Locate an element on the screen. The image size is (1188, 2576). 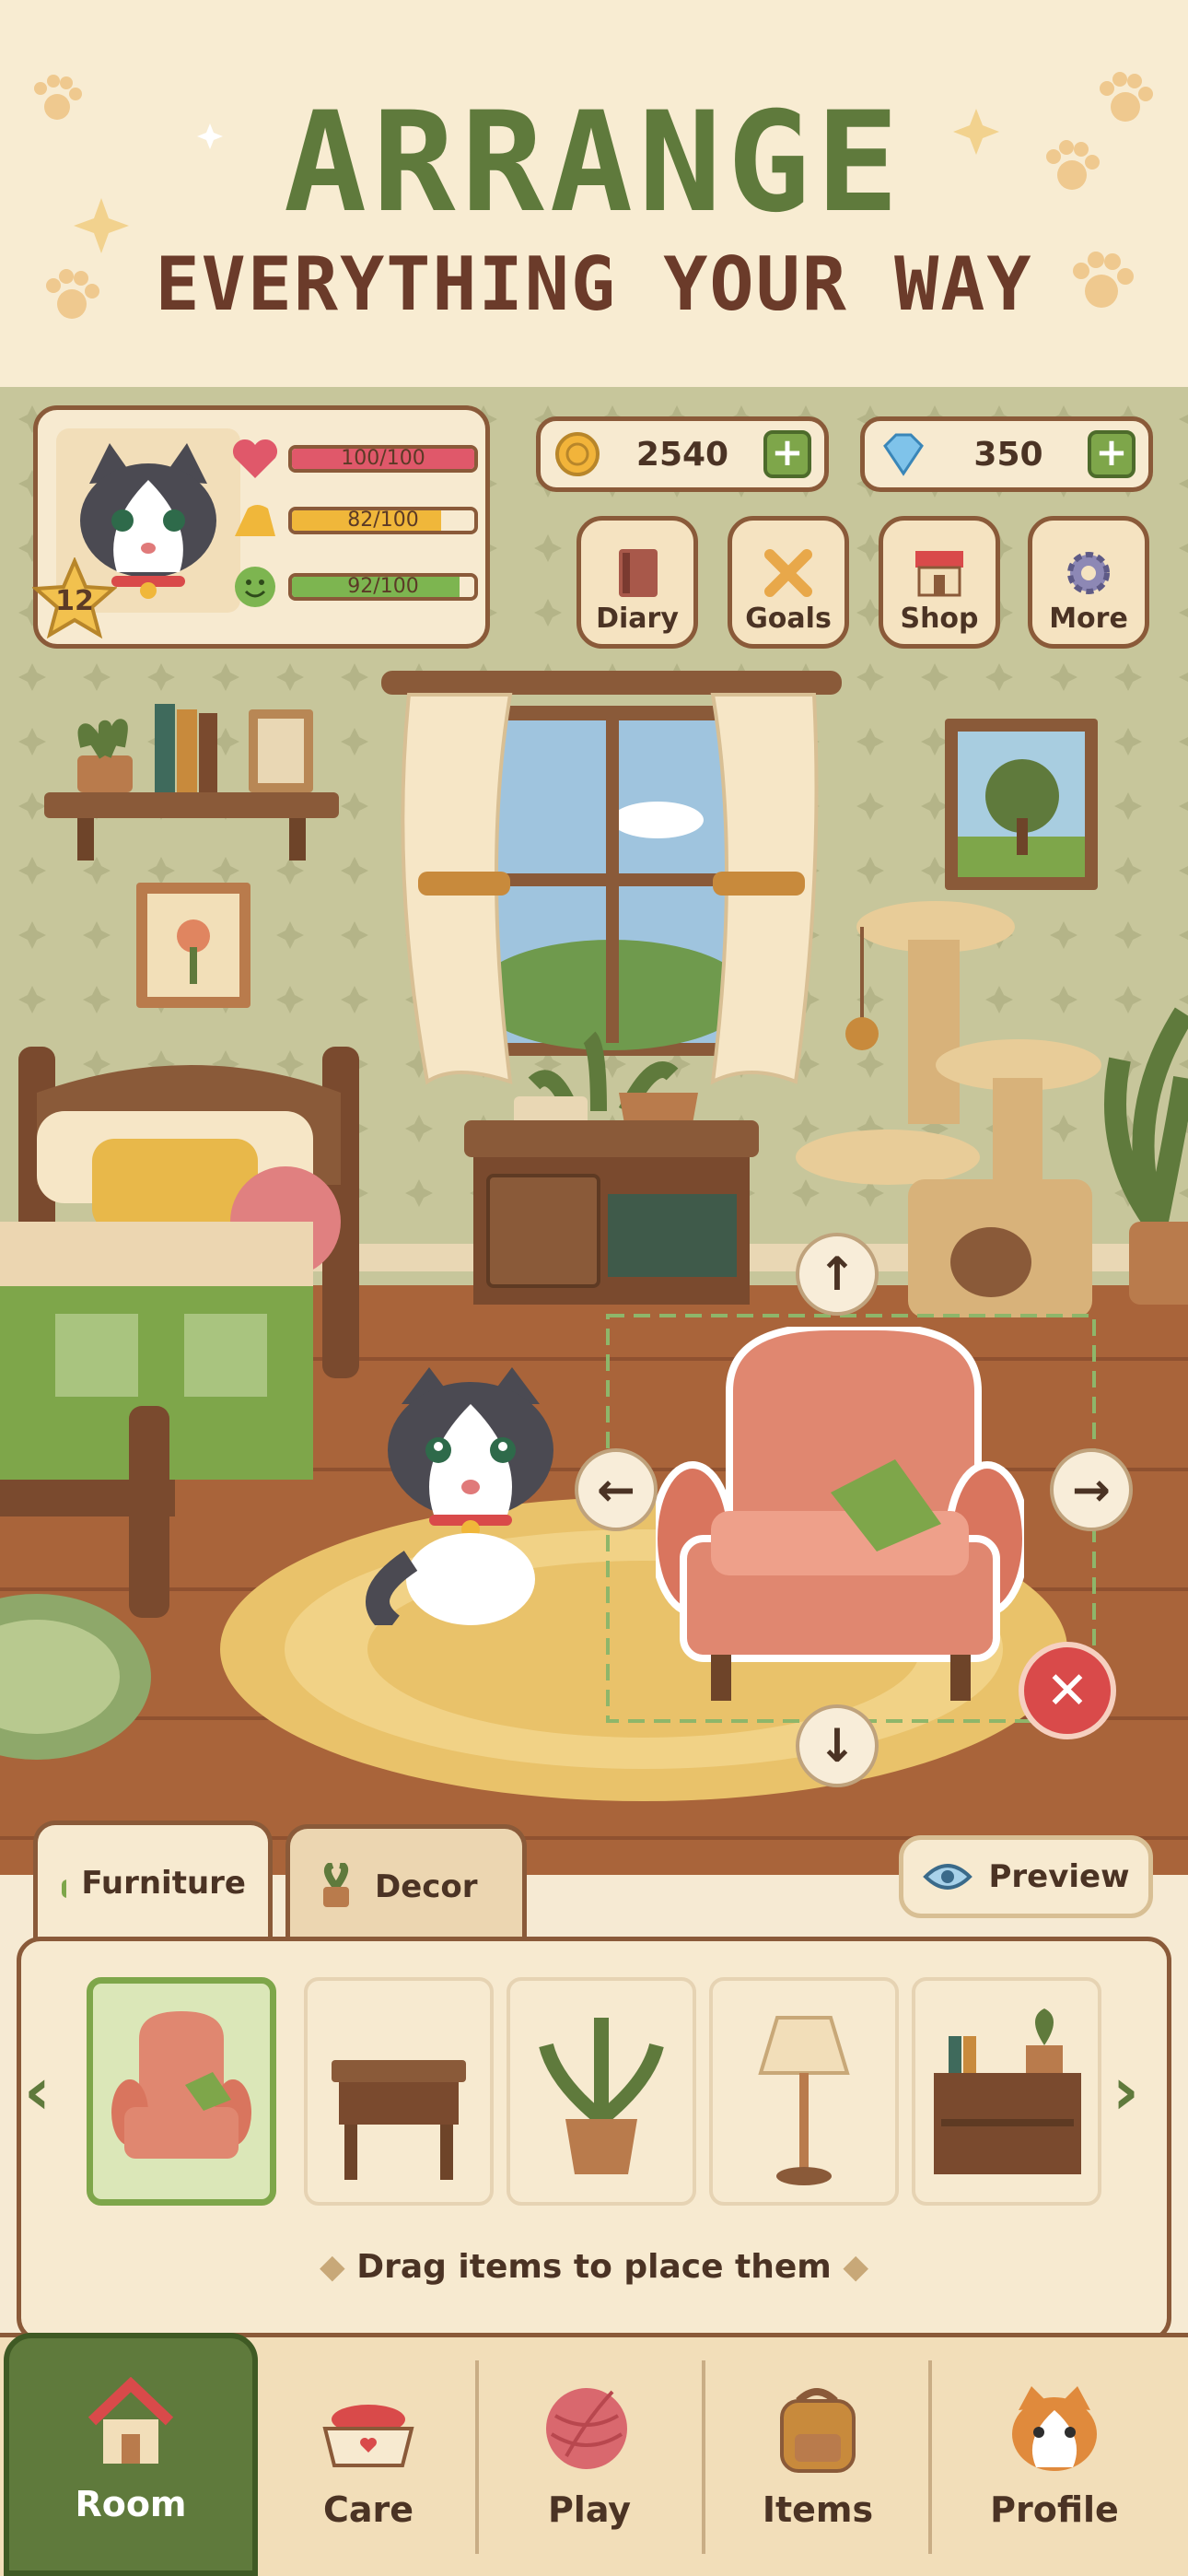
arrow-down-icon: ↓ is located at coordinates (837, 1746).